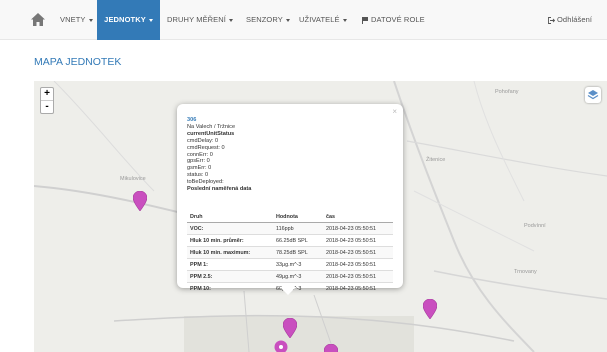 This screenshot has width=607, height=352. I want to click on logout-label: Odhlášení, so click(575, 19).